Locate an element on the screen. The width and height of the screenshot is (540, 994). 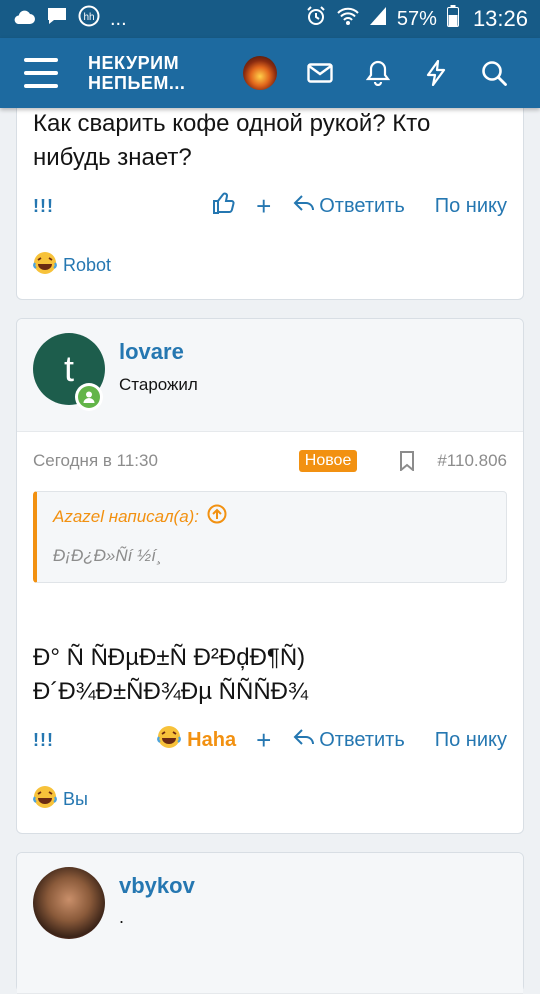
clock: 13:26 is located at coordinates (500, 18).